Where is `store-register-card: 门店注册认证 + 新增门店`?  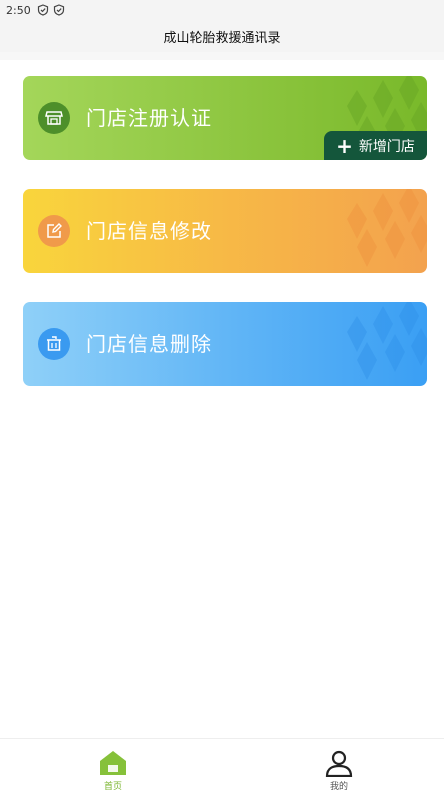
store-register-card: 门店注册认证 + 新增门店 is located at coordinates (225, 118).